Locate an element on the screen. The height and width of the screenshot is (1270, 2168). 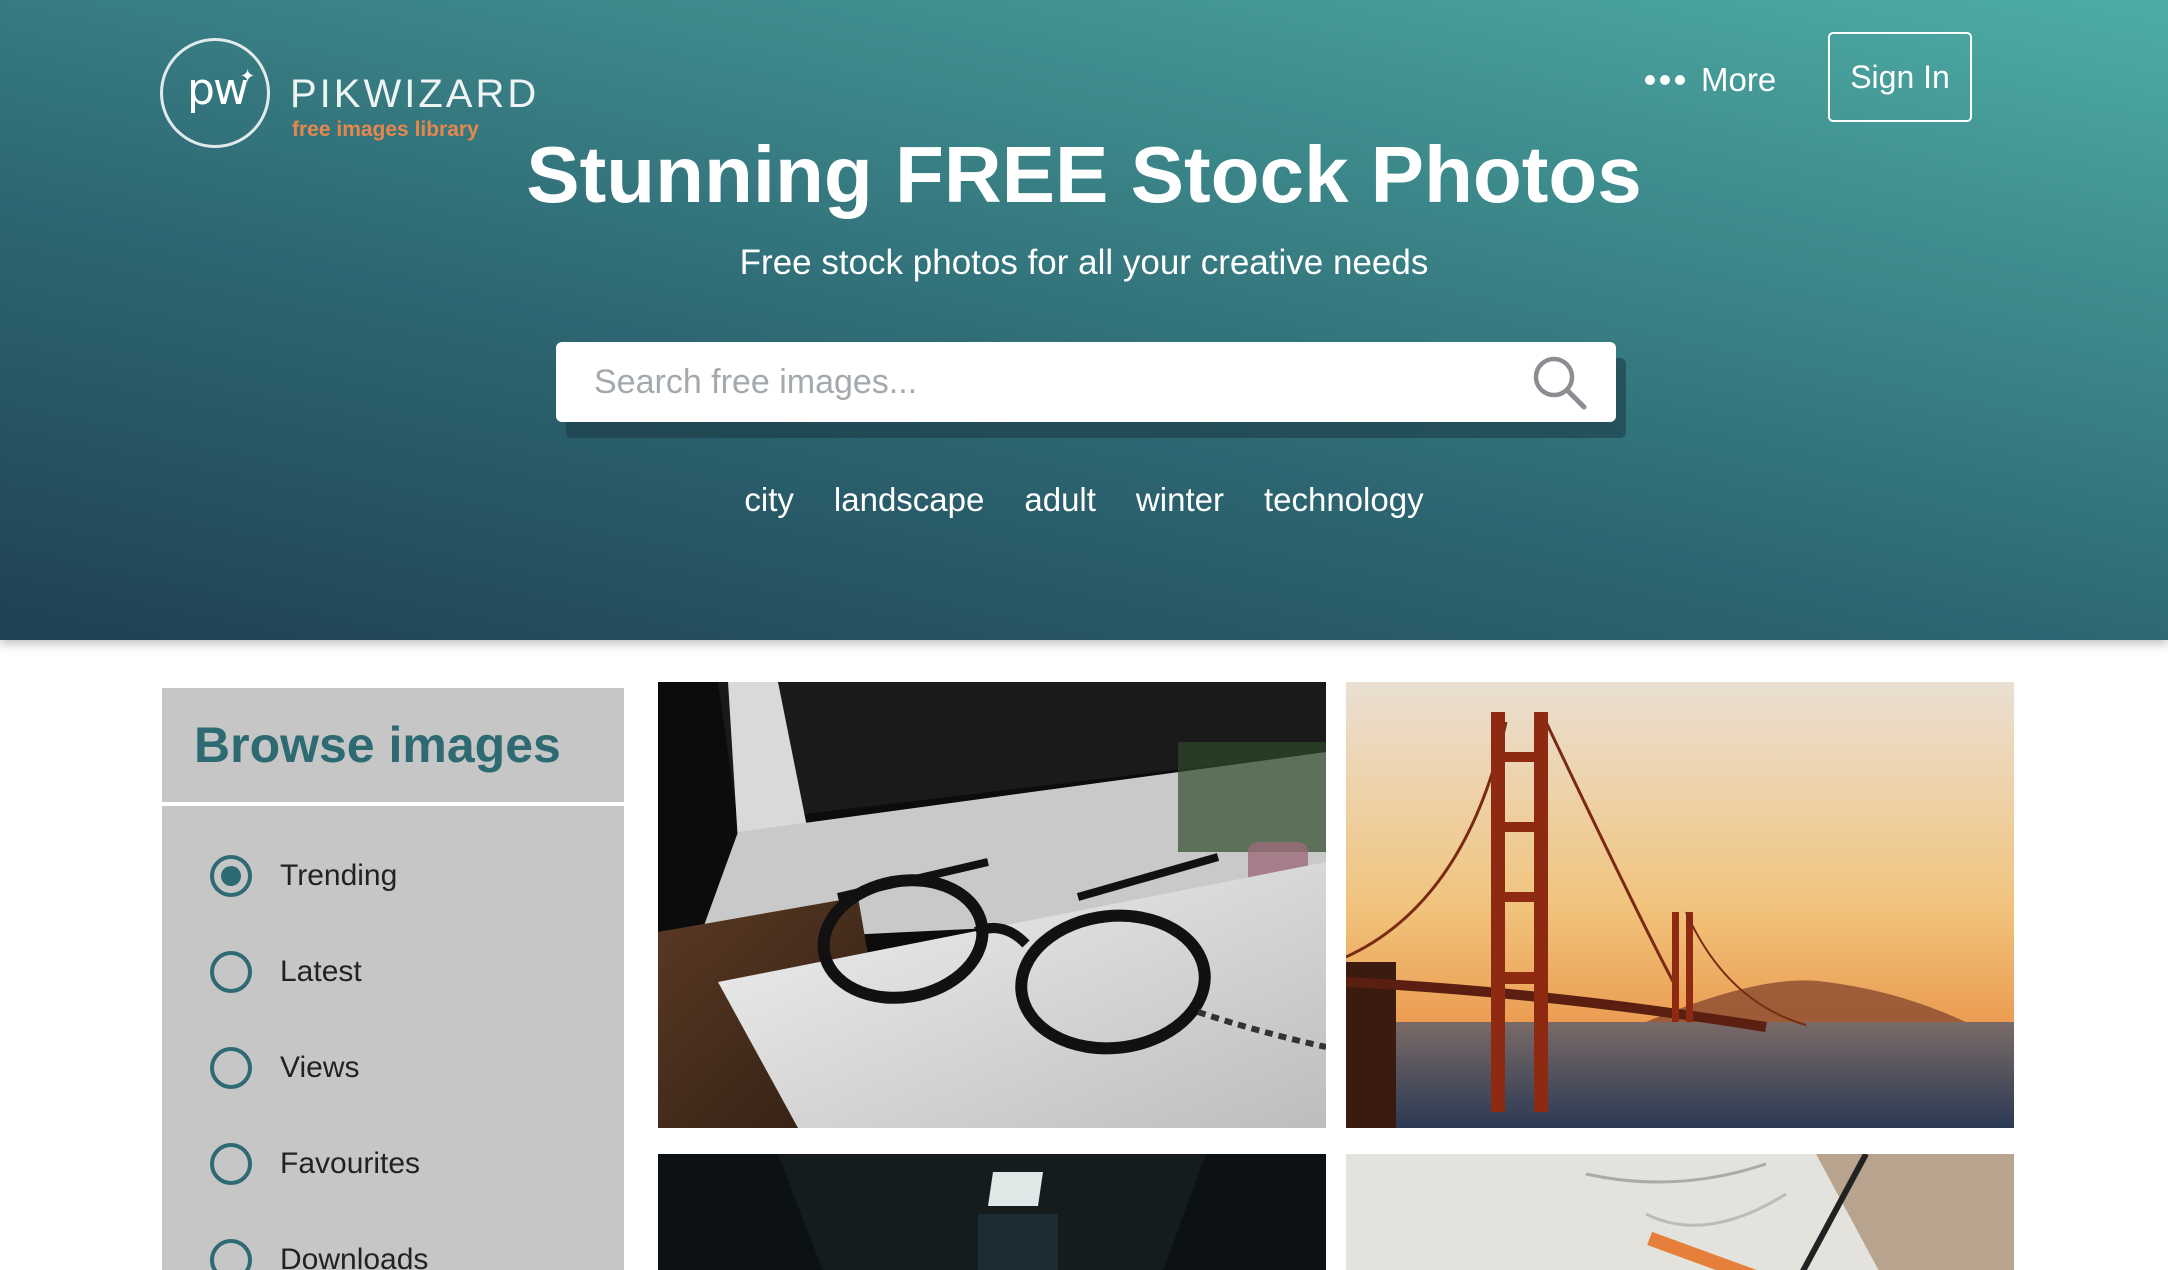
browse-option-latest: Latest is located at coordinates (393, 972).